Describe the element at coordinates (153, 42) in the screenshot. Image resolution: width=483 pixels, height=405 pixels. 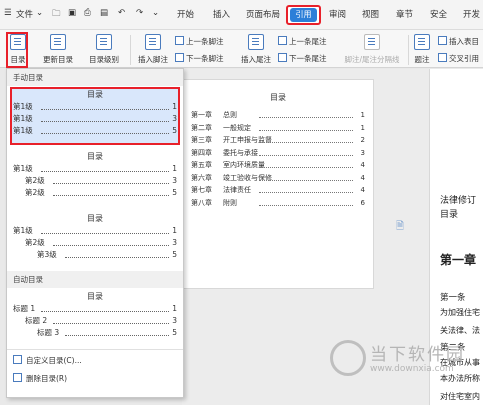
I see `footnote-icon` at that location.